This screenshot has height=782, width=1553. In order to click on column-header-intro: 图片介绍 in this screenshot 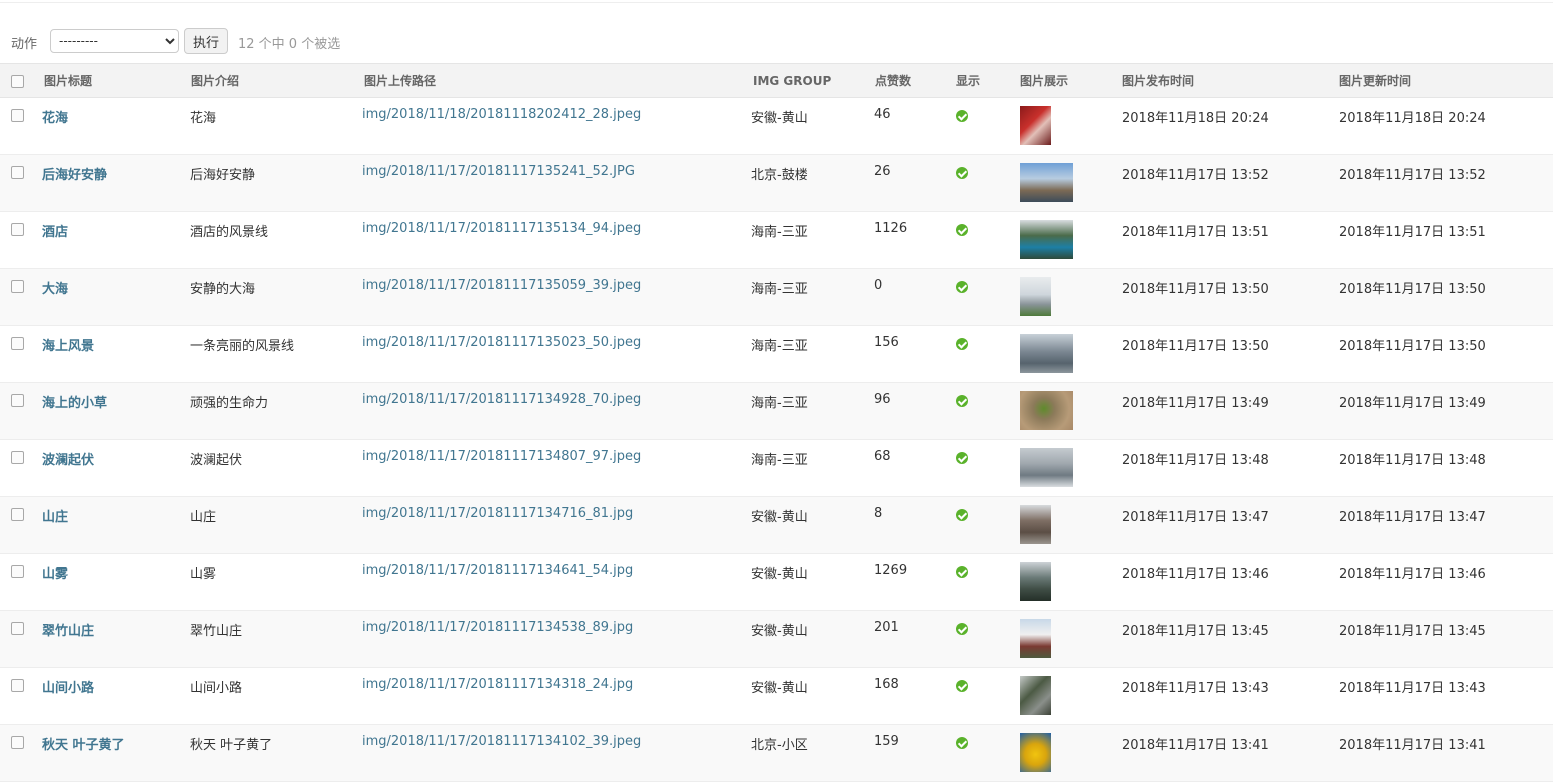, I will do `click(264, 80)`.